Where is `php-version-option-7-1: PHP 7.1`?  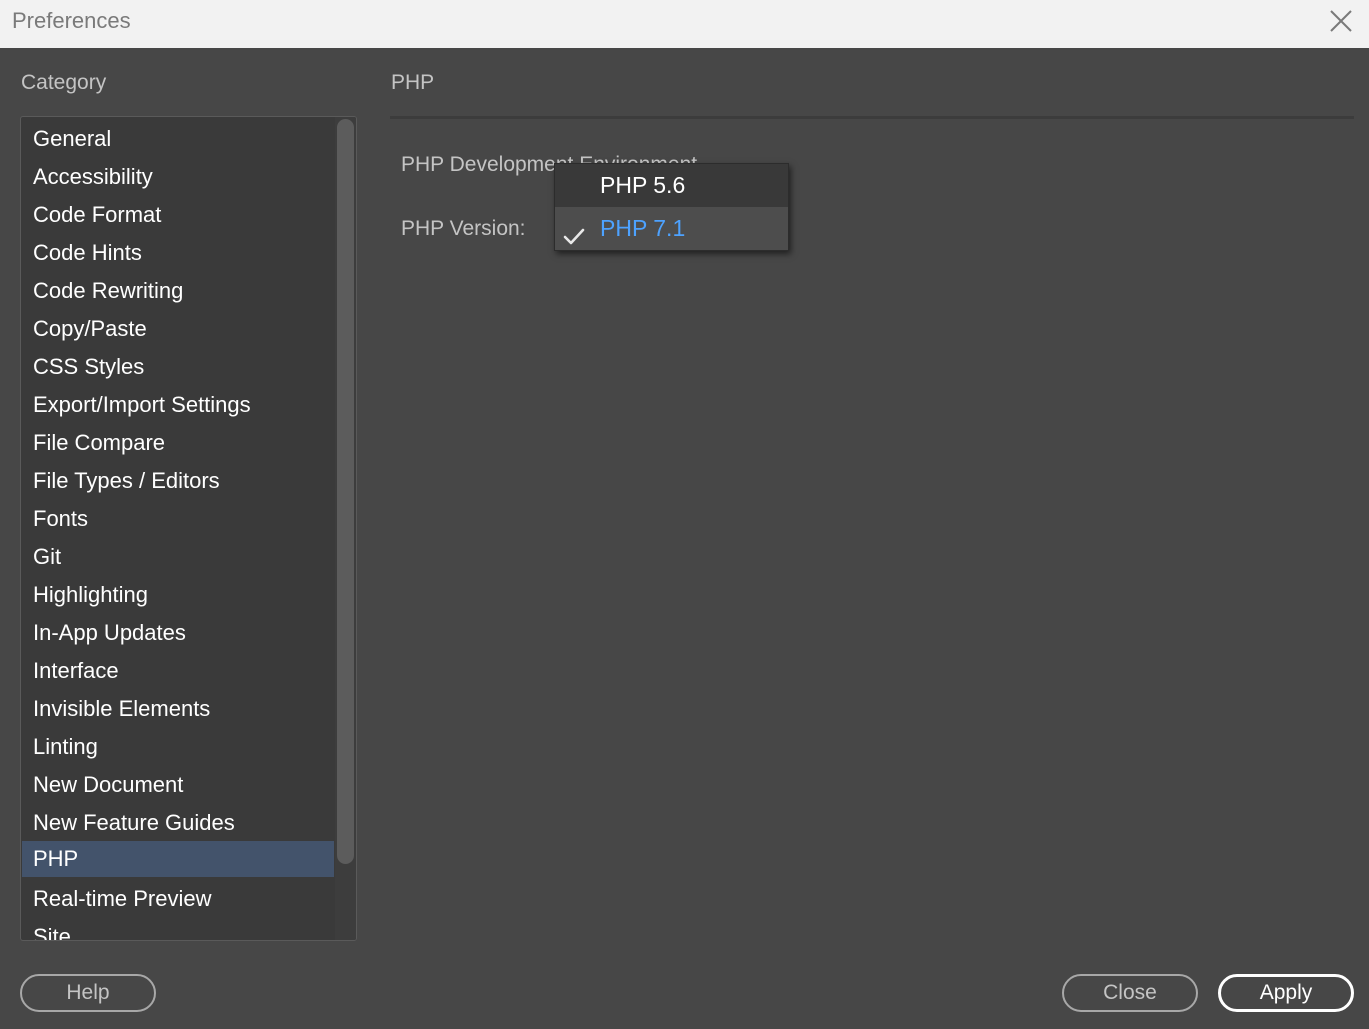
php-version-option-7-1: PHP 7.1 is located at coordinates (671, 228).